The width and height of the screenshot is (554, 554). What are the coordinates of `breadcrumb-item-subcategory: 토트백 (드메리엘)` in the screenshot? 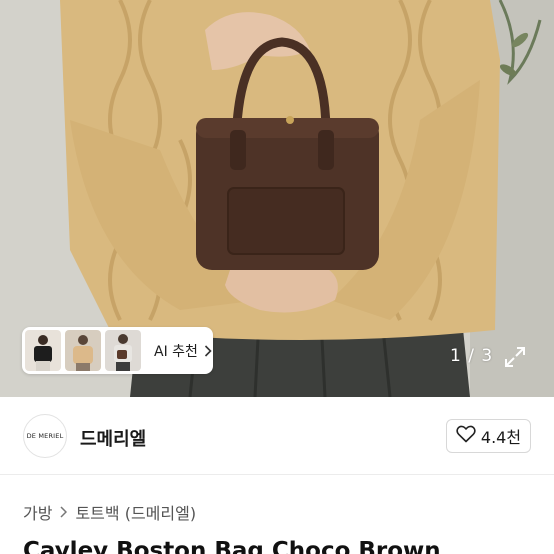 It's located at (135, 512).